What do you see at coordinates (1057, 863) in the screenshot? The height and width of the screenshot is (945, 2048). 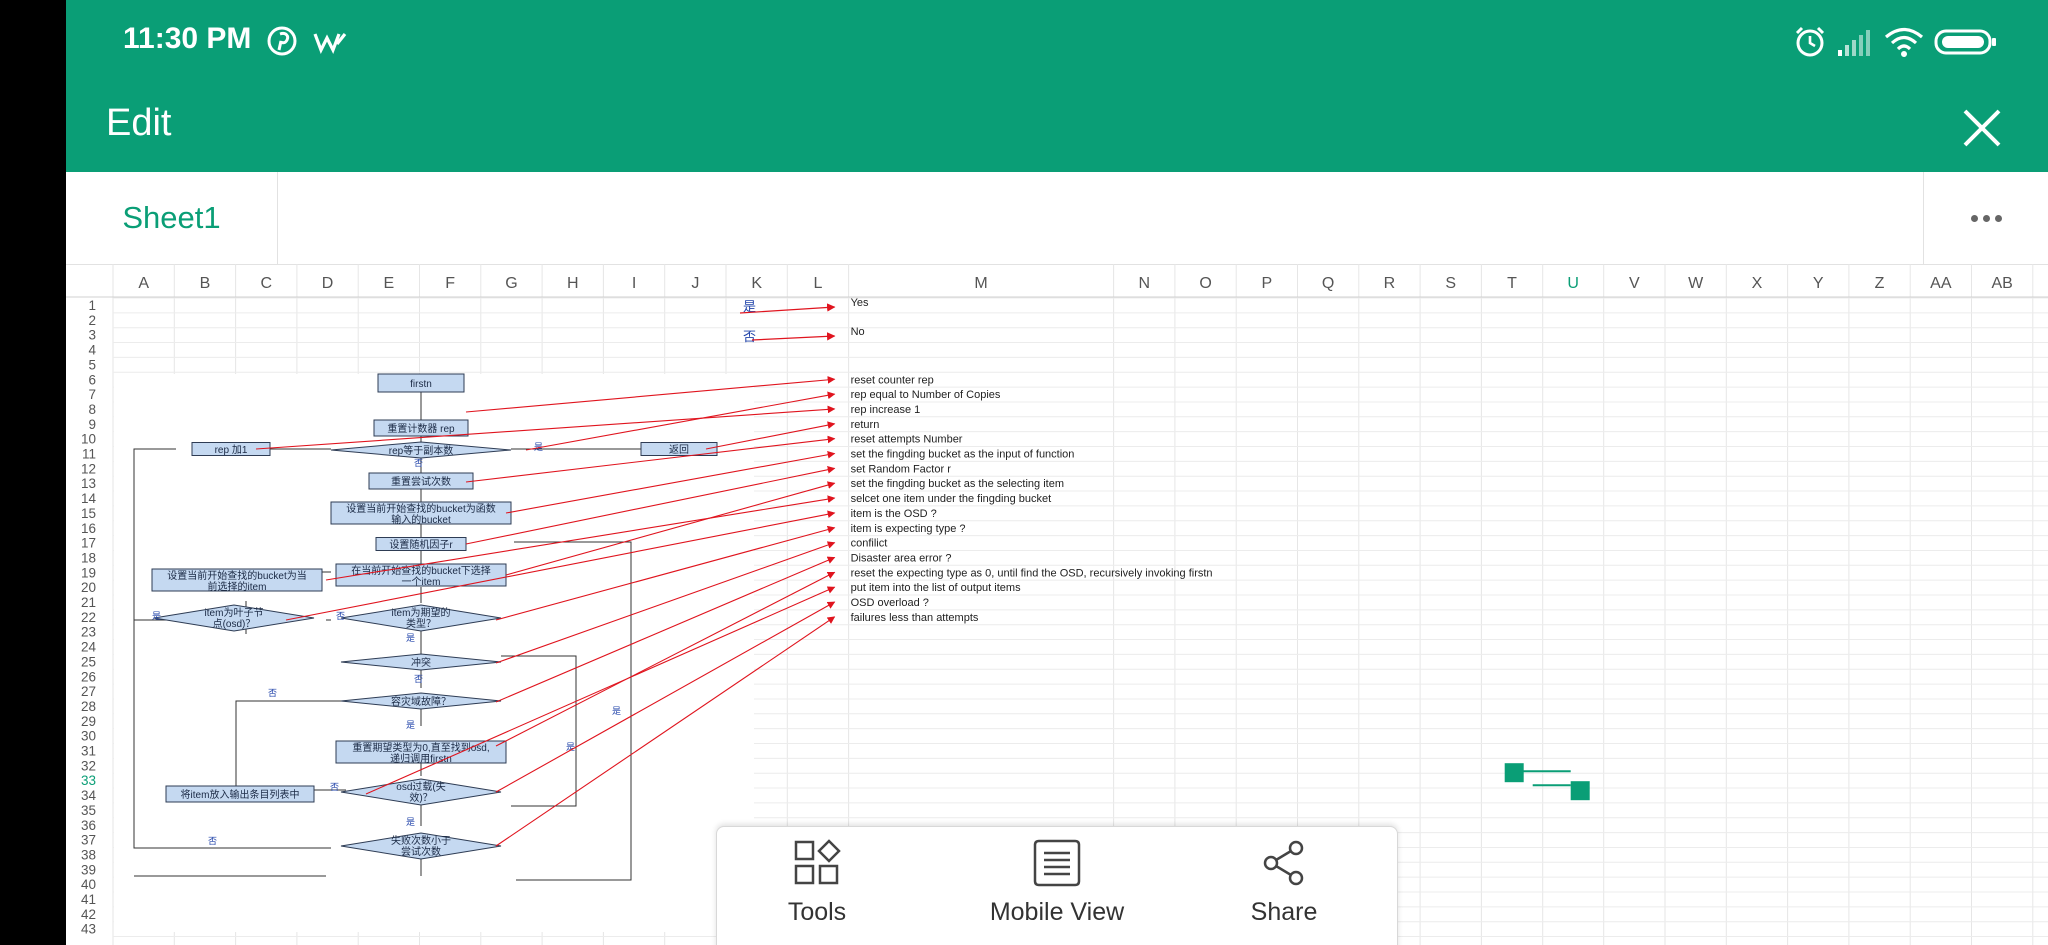 I see `mobile-view-icon` at bounding box center [1057, 863].